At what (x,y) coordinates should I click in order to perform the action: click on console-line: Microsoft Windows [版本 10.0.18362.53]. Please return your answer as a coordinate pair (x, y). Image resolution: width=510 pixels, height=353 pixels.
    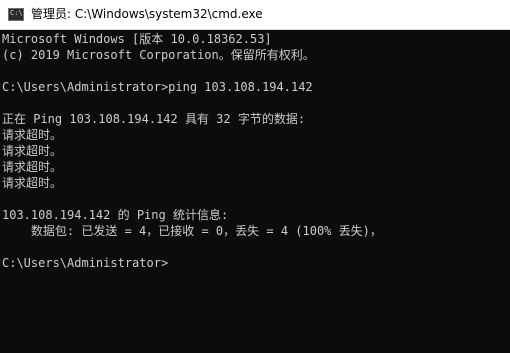
    Looking at the image, I should click on (137, 39).